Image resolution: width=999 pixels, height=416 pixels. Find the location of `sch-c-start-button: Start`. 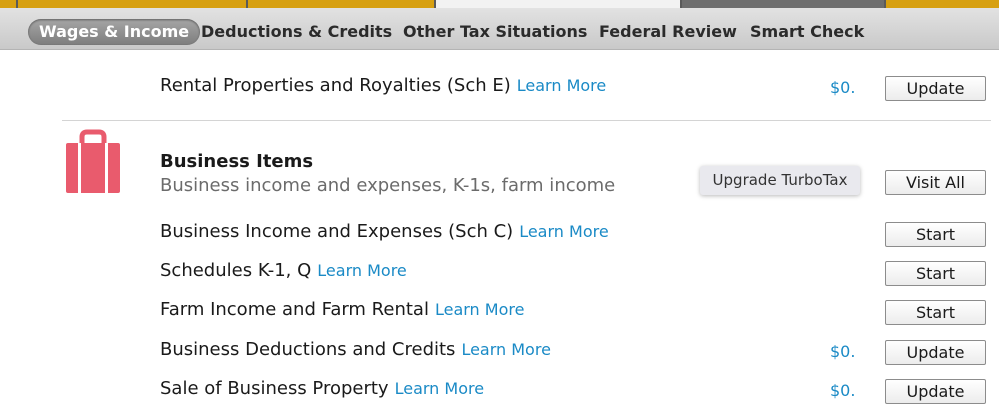

sch-c-start-button: Start is located at coordinates (935, 234).